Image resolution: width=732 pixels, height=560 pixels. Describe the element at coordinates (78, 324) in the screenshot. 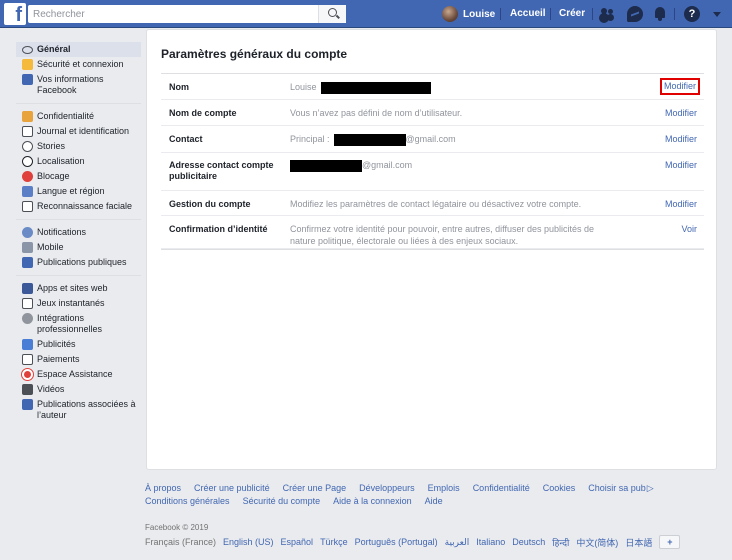

I see `sidebar-item-integrations: Intégrations professionnelles` at that location.